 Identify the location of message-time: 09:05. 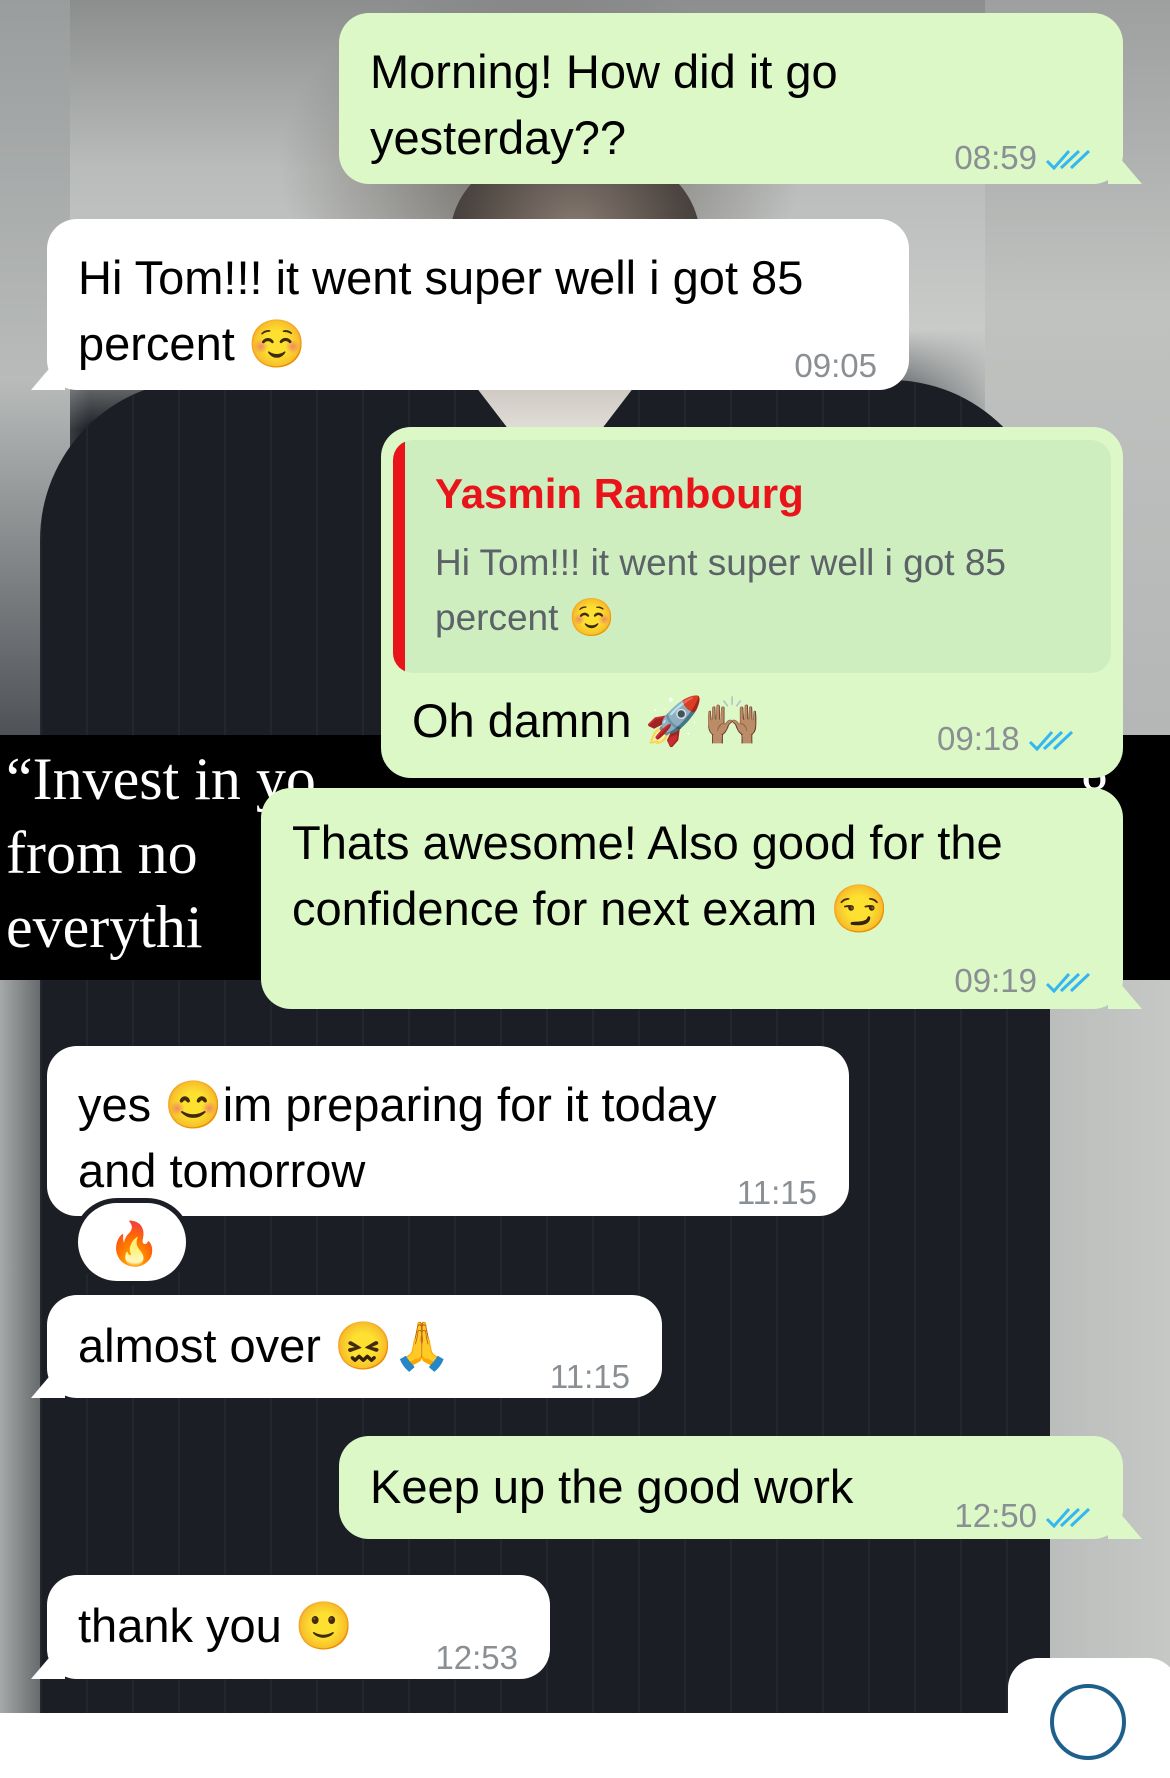
(835, 365).